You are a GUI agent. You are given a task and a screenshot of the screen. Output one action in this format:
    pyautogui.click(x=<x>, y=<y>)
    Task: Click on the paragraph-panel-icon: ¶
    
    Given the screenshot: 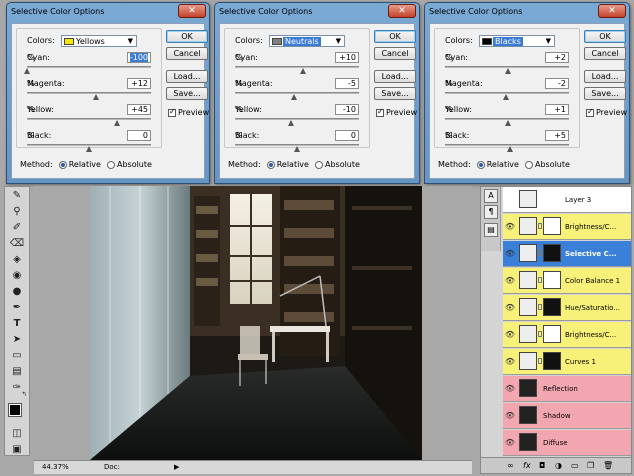 What is the action you would take?
    pyautogui.click(x=491, y=212)
    